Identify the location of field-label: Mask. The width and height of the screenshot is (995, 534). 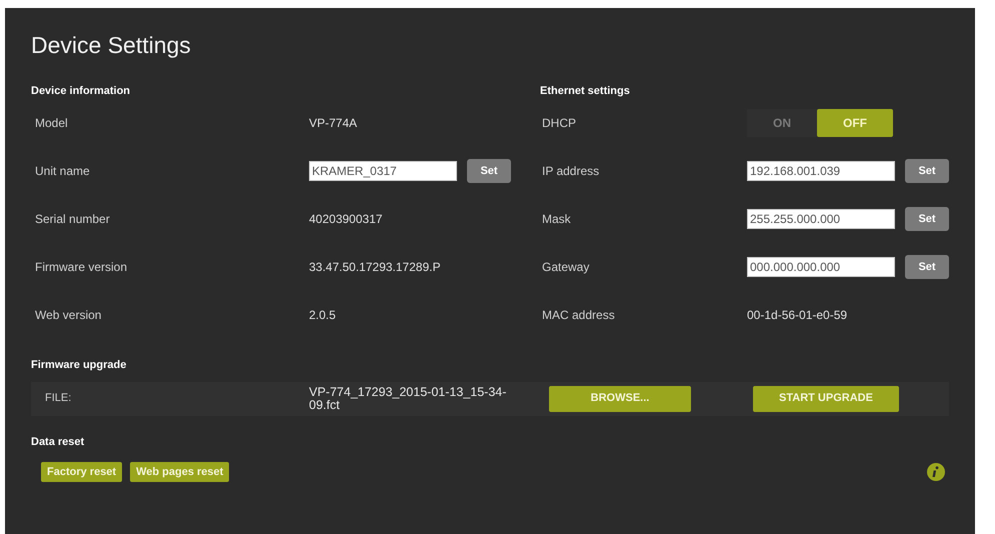
(556, 219).